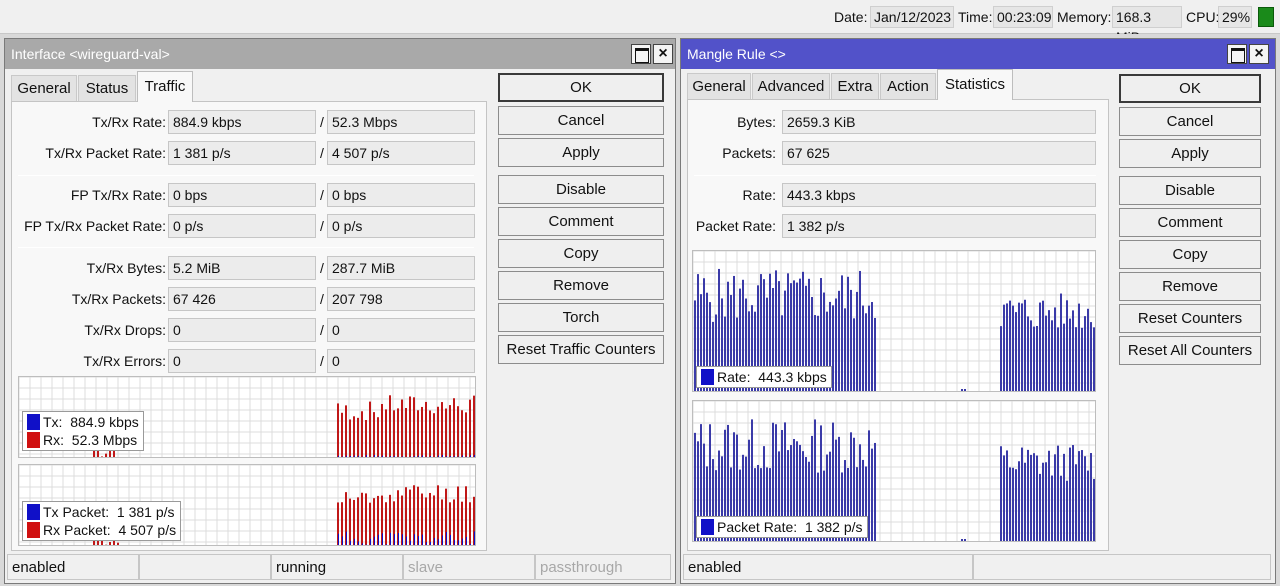 This screenshot has height=586, width=1280. What do you see at coordinates (581, 317) in the screenshot?
I see `torch-button: Torch` at bounding box center [581, 317].